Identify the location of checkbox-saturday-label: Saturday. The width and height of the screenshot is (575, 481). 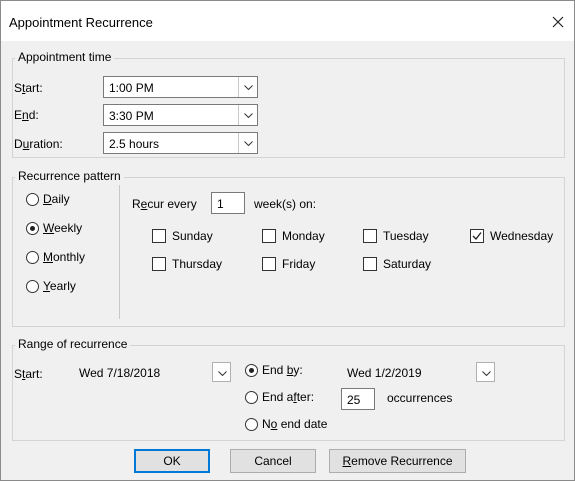
(407, 264).